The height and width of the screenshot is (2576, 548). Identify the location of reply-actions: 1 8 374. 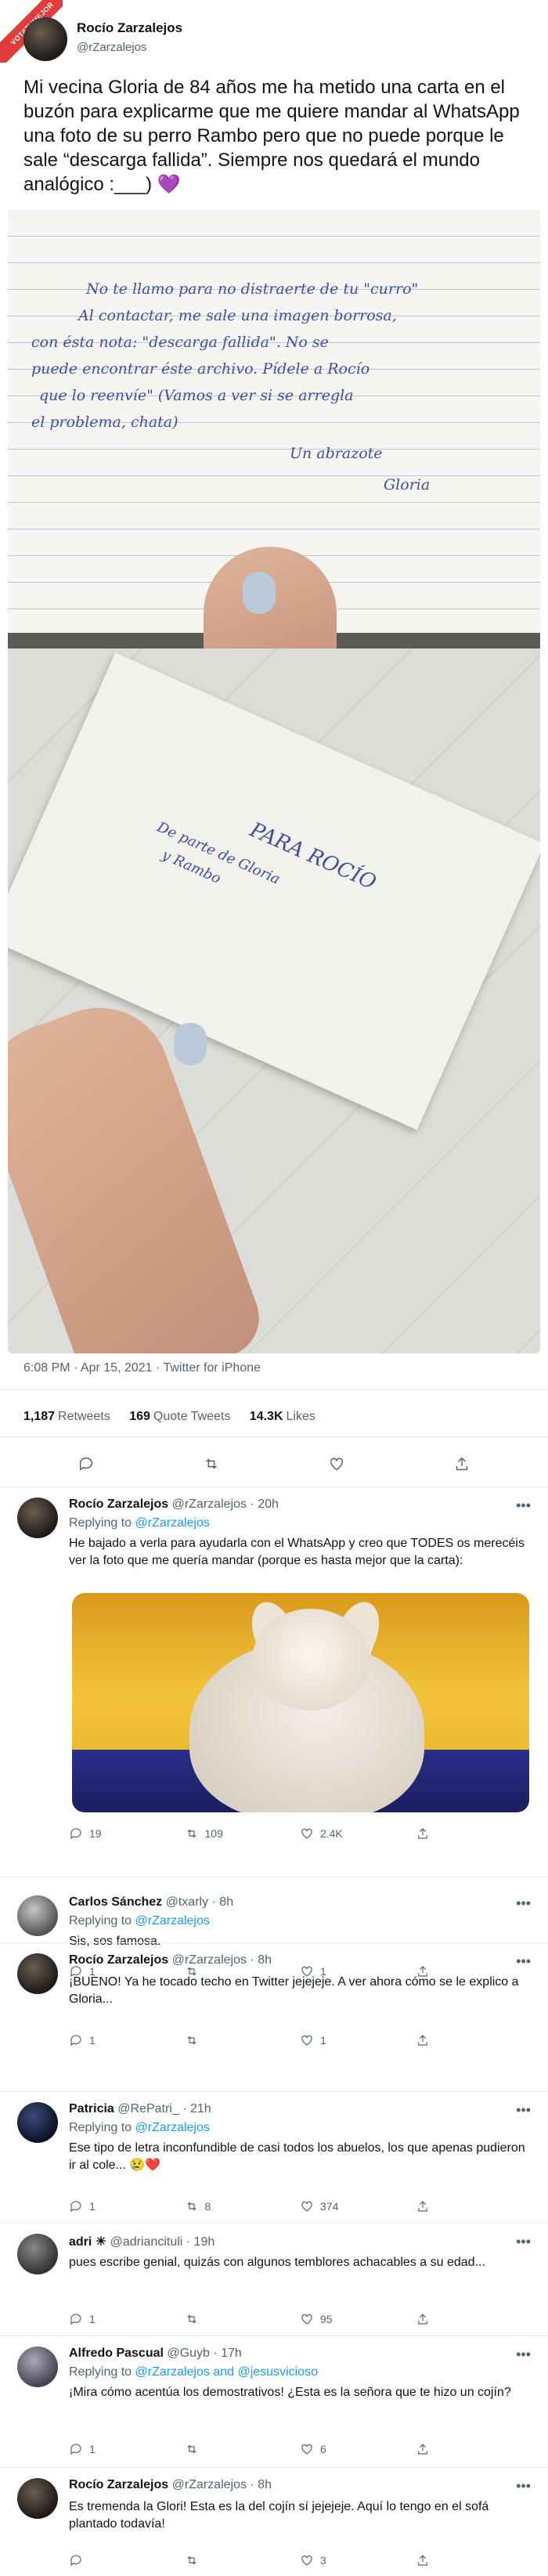
(300, 2206).